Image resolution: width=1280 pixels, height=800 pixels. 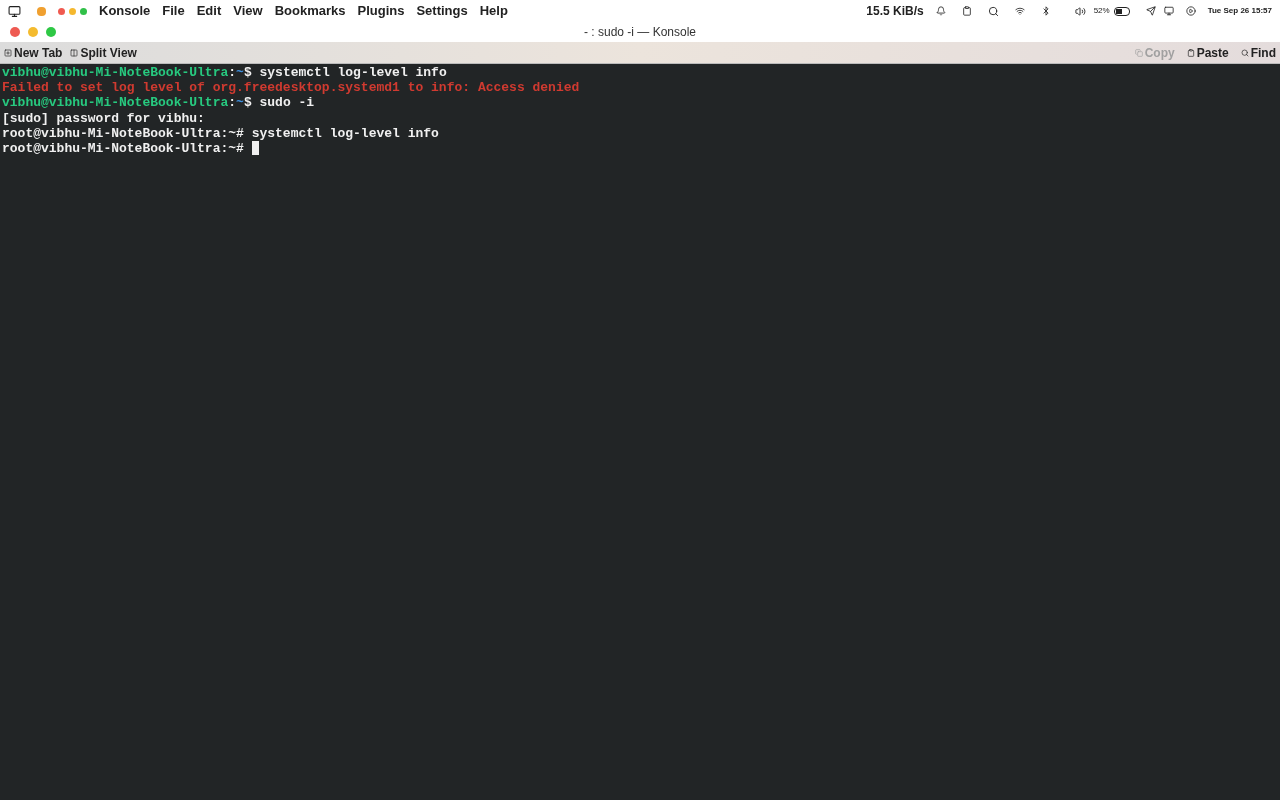 What do you see at coordinates (310, 11) in the screenshot?
I see `menu-item: Bookmarks` at bounding box center [310, 11].